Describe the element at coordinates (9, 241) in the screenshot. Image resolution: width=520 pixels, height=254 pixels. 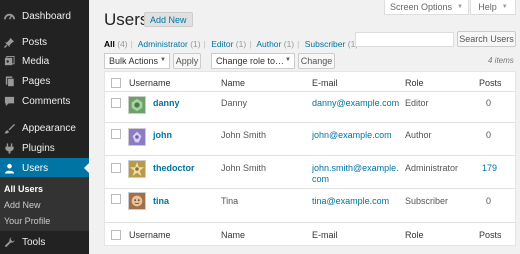
I see `wrench-icon` at that location.